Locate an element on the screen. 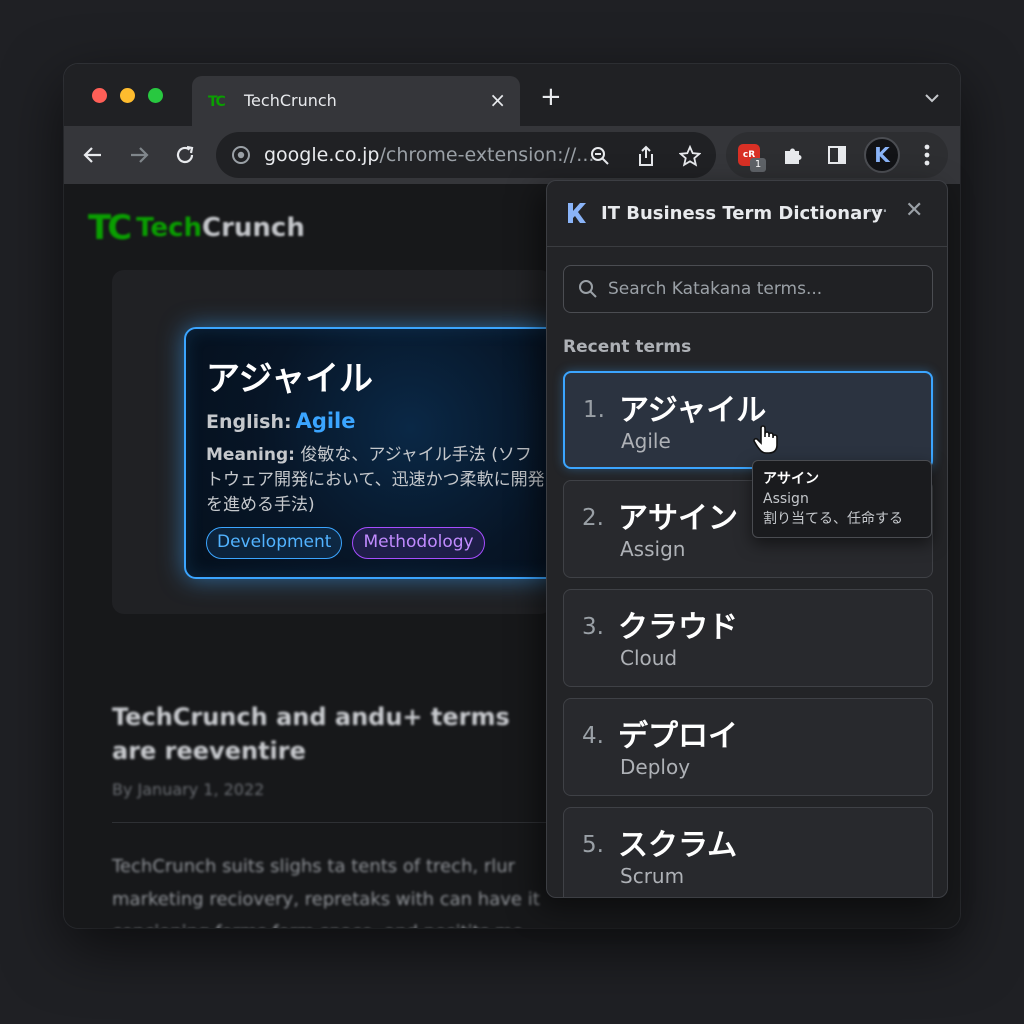 The image size is (1024, 1024). term-katakana: アジャイル is located at coordinates (693, 410).